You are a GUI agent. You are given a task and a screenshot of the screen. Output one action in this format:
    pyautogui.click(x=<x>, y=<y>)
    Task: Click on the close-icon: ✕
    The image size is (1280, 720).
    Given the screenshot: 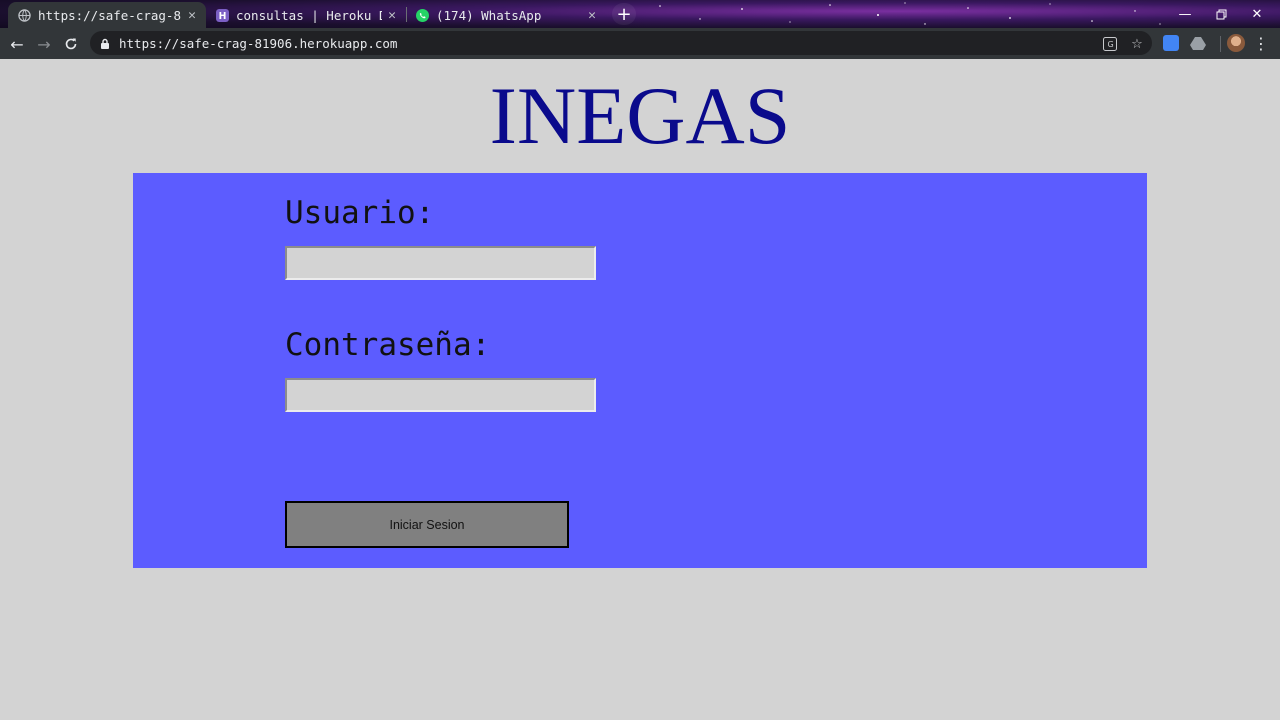 What is the action you would take?
    pyautogui.click(x=1257, y=14)
    